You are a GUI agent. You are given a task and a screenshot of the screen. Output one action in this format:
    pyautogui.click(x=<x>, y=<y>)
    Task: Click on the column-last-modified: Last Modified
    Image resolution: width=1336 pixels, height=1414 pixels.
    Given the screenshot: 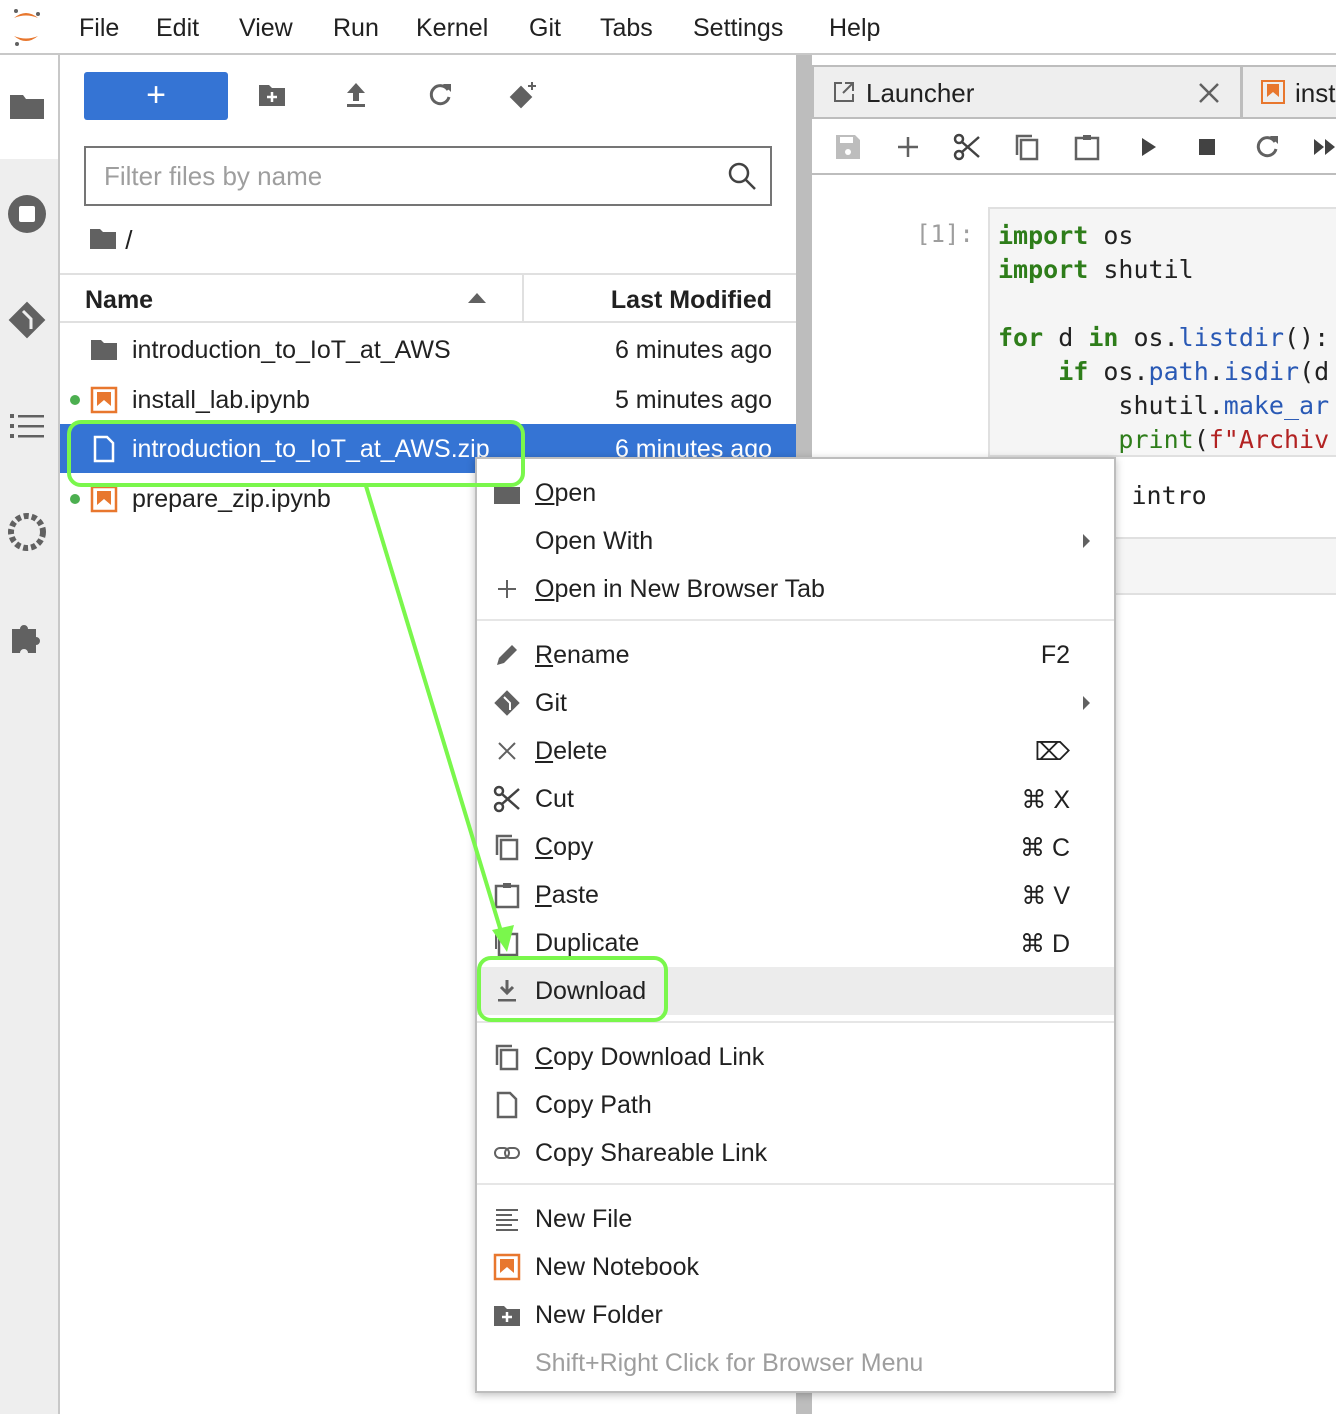 What is the action you would take?
    pyautogui.click(x=659, y=298)
    